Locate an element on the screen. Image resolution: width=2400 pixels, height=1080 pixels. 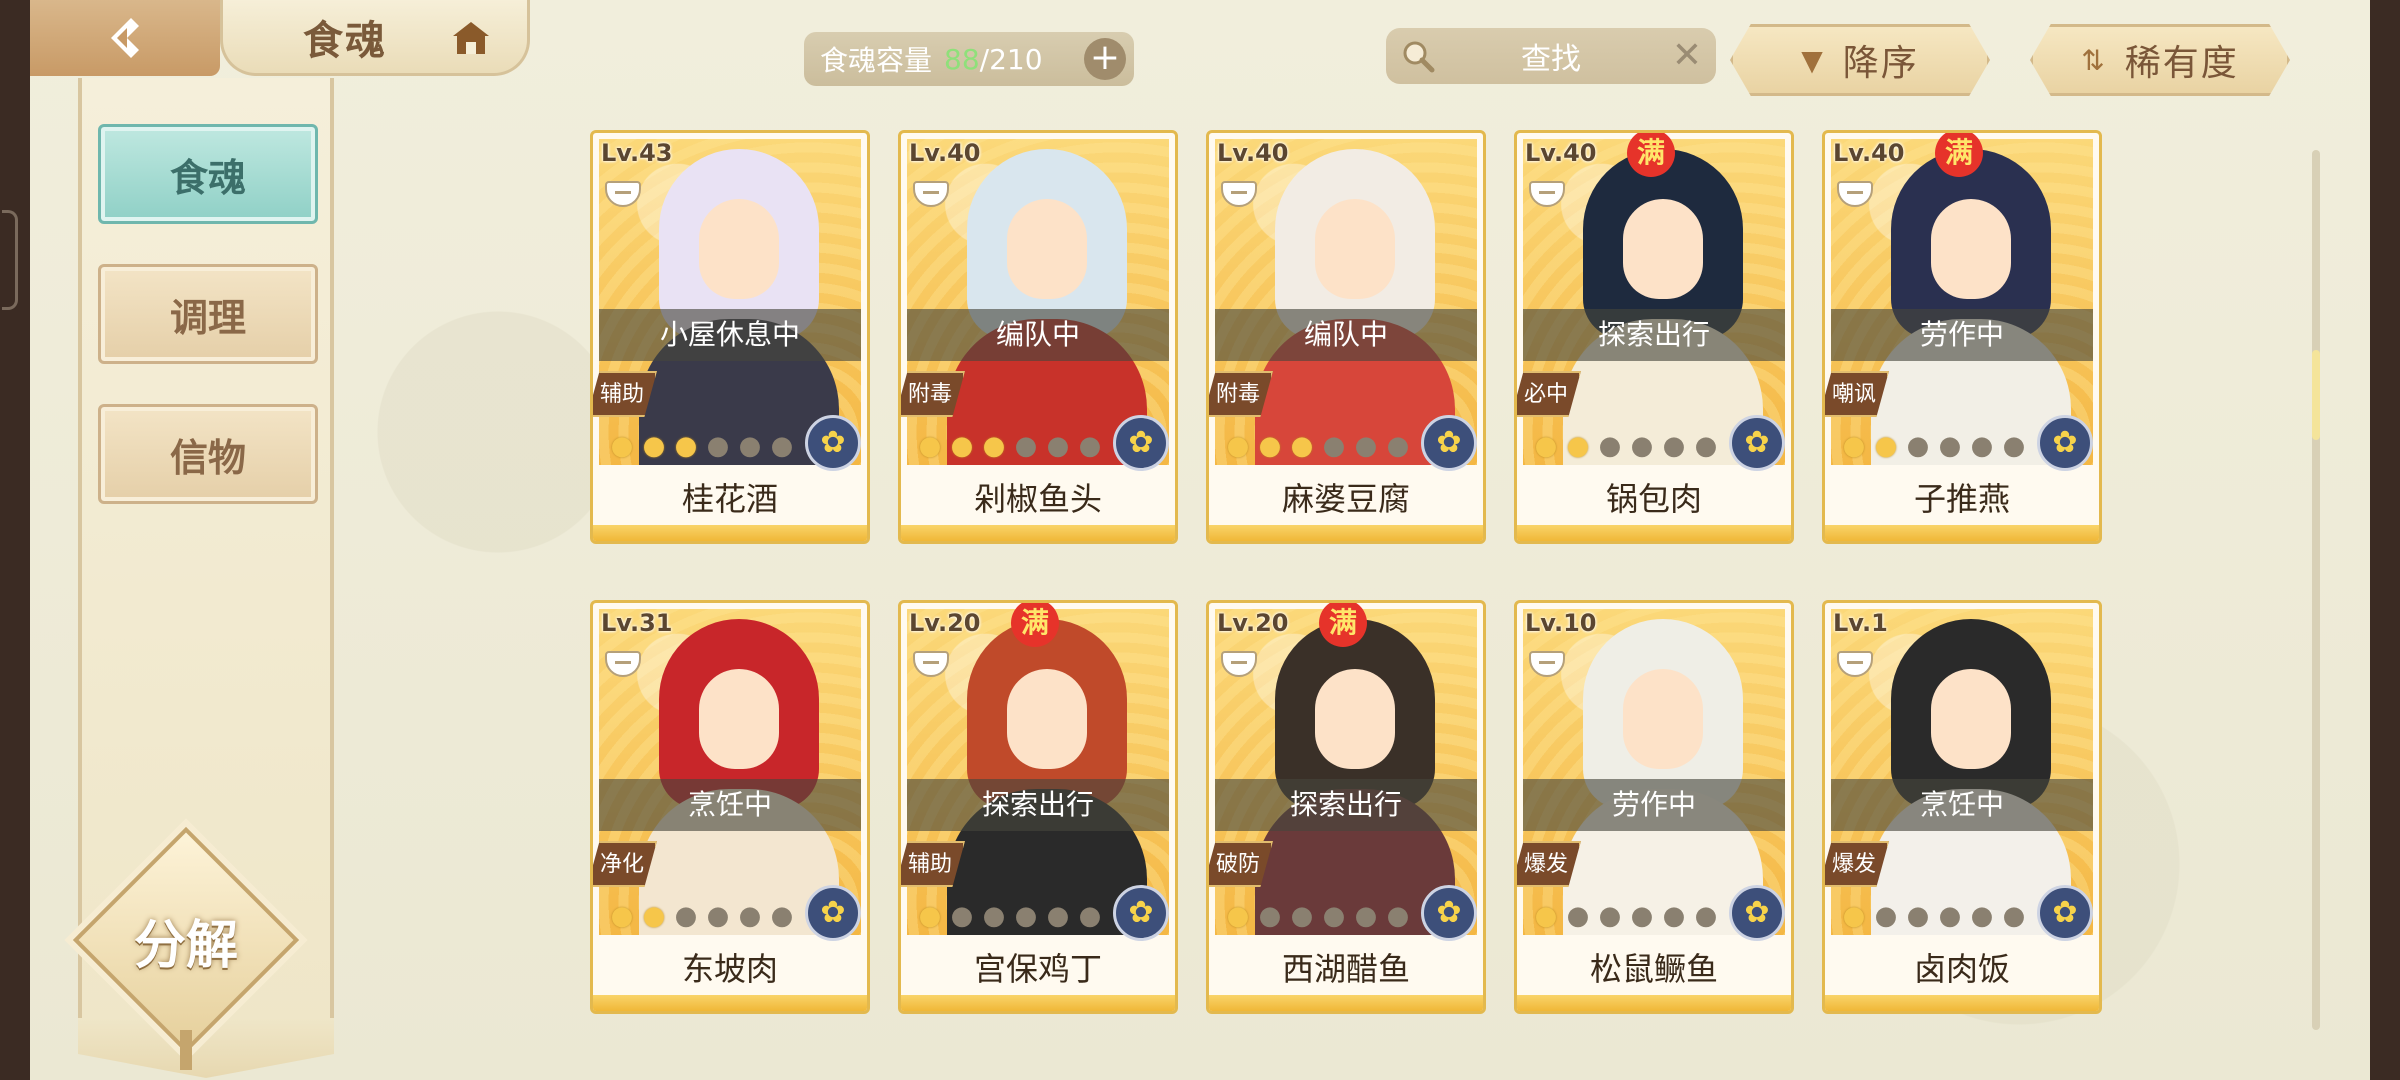
sort-order-button: ▼ 降序 is located at coordinates (1860, 60).